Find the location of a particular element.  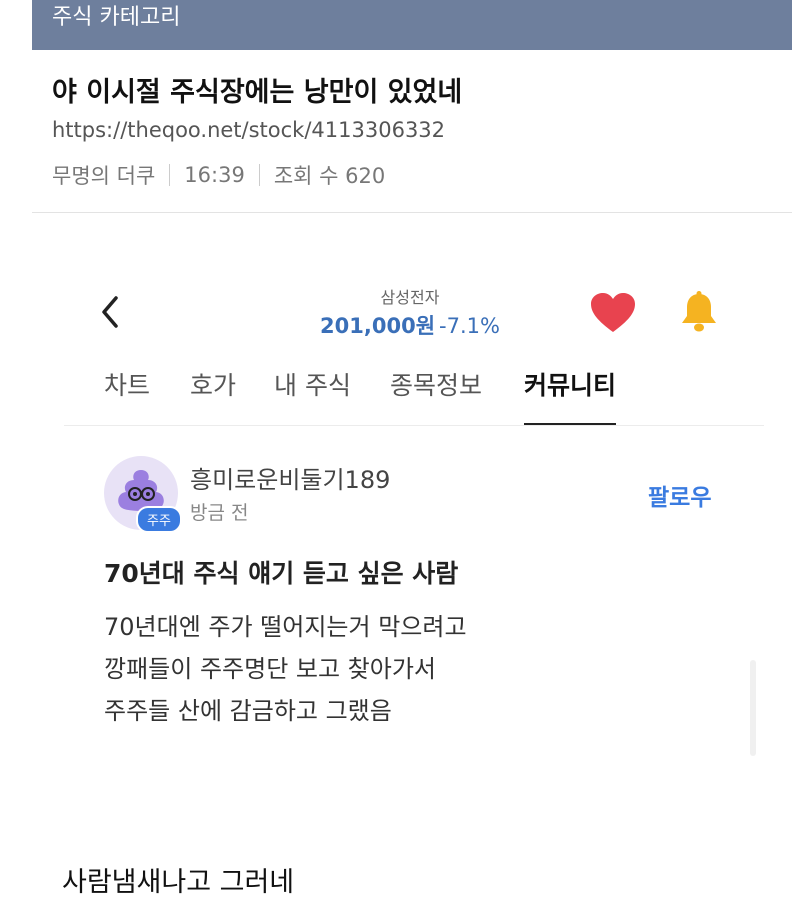

tabs-divider is located at coordinates (414, 425).